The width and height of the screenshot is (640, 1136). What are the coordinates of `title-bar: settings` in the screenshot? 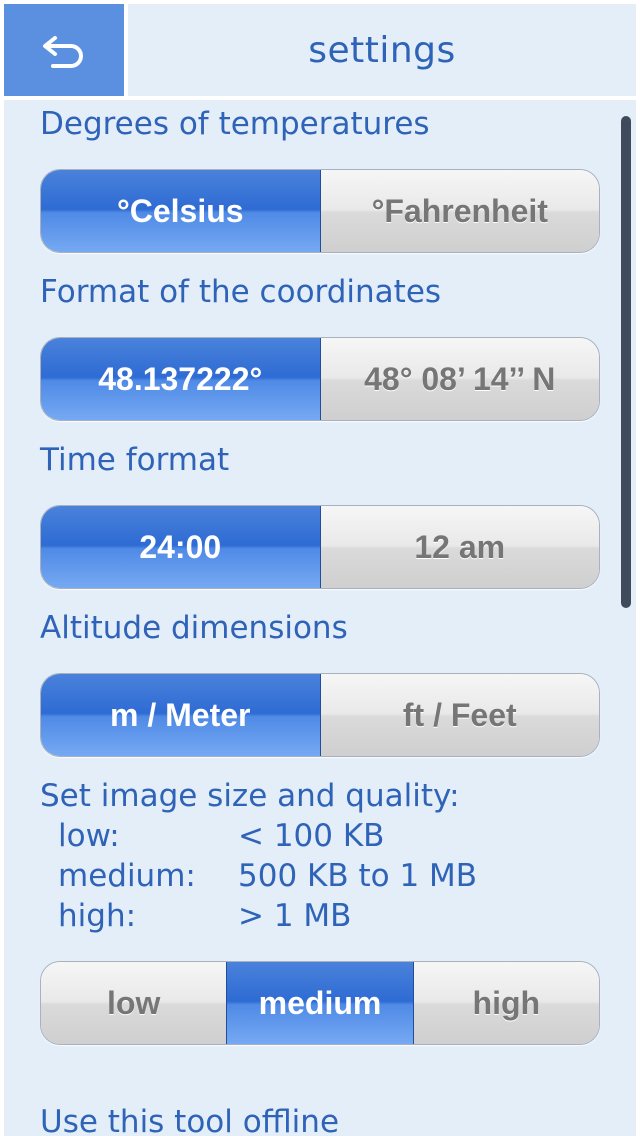 It's located at (382, 50).